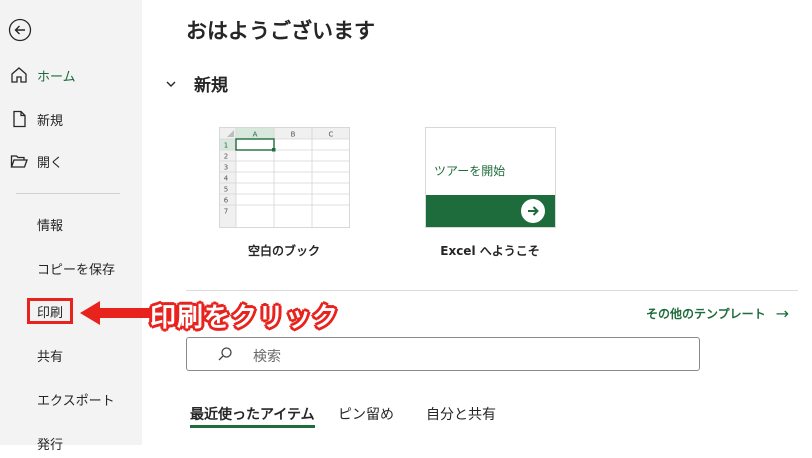  What do you see at coordinates (226, 212) in the screenshot?
I see `grid-row-label: 7` at bounding box center [226, 212].